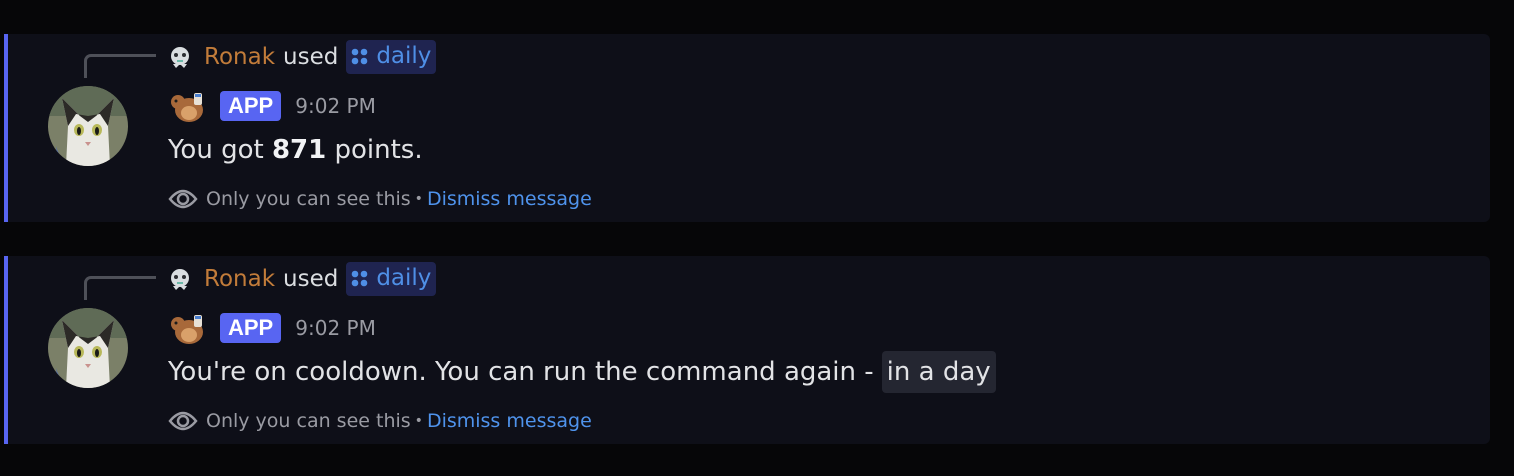 The height and width of the screenshot is (476, 1514). I want to click on relative-time-chip: in a day, so click(938, 372).